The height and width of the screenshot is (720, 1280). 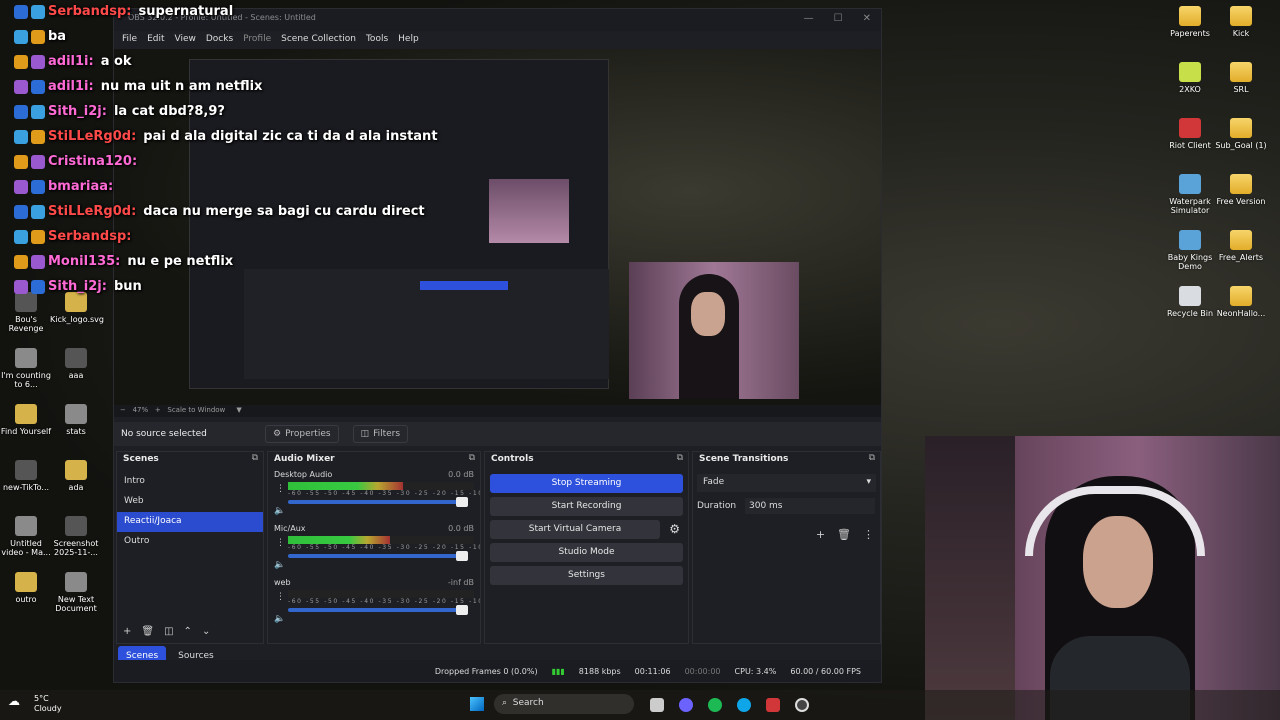 I want to click on desktop-icon: SRL, so click(x=1241, y=78).